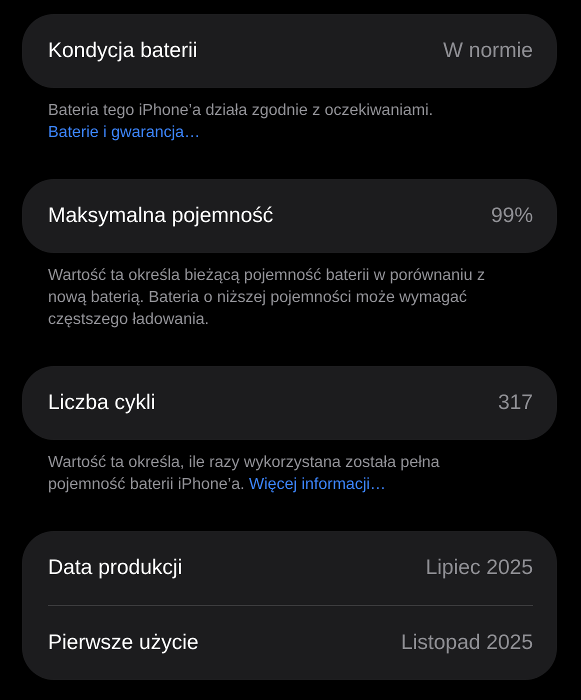 This screenshot has height=700, width=581. What do you see at coordinates (115, 568) in the screenshot?
I see `row-label: Data produkcji` at bounding box center [115, 568].